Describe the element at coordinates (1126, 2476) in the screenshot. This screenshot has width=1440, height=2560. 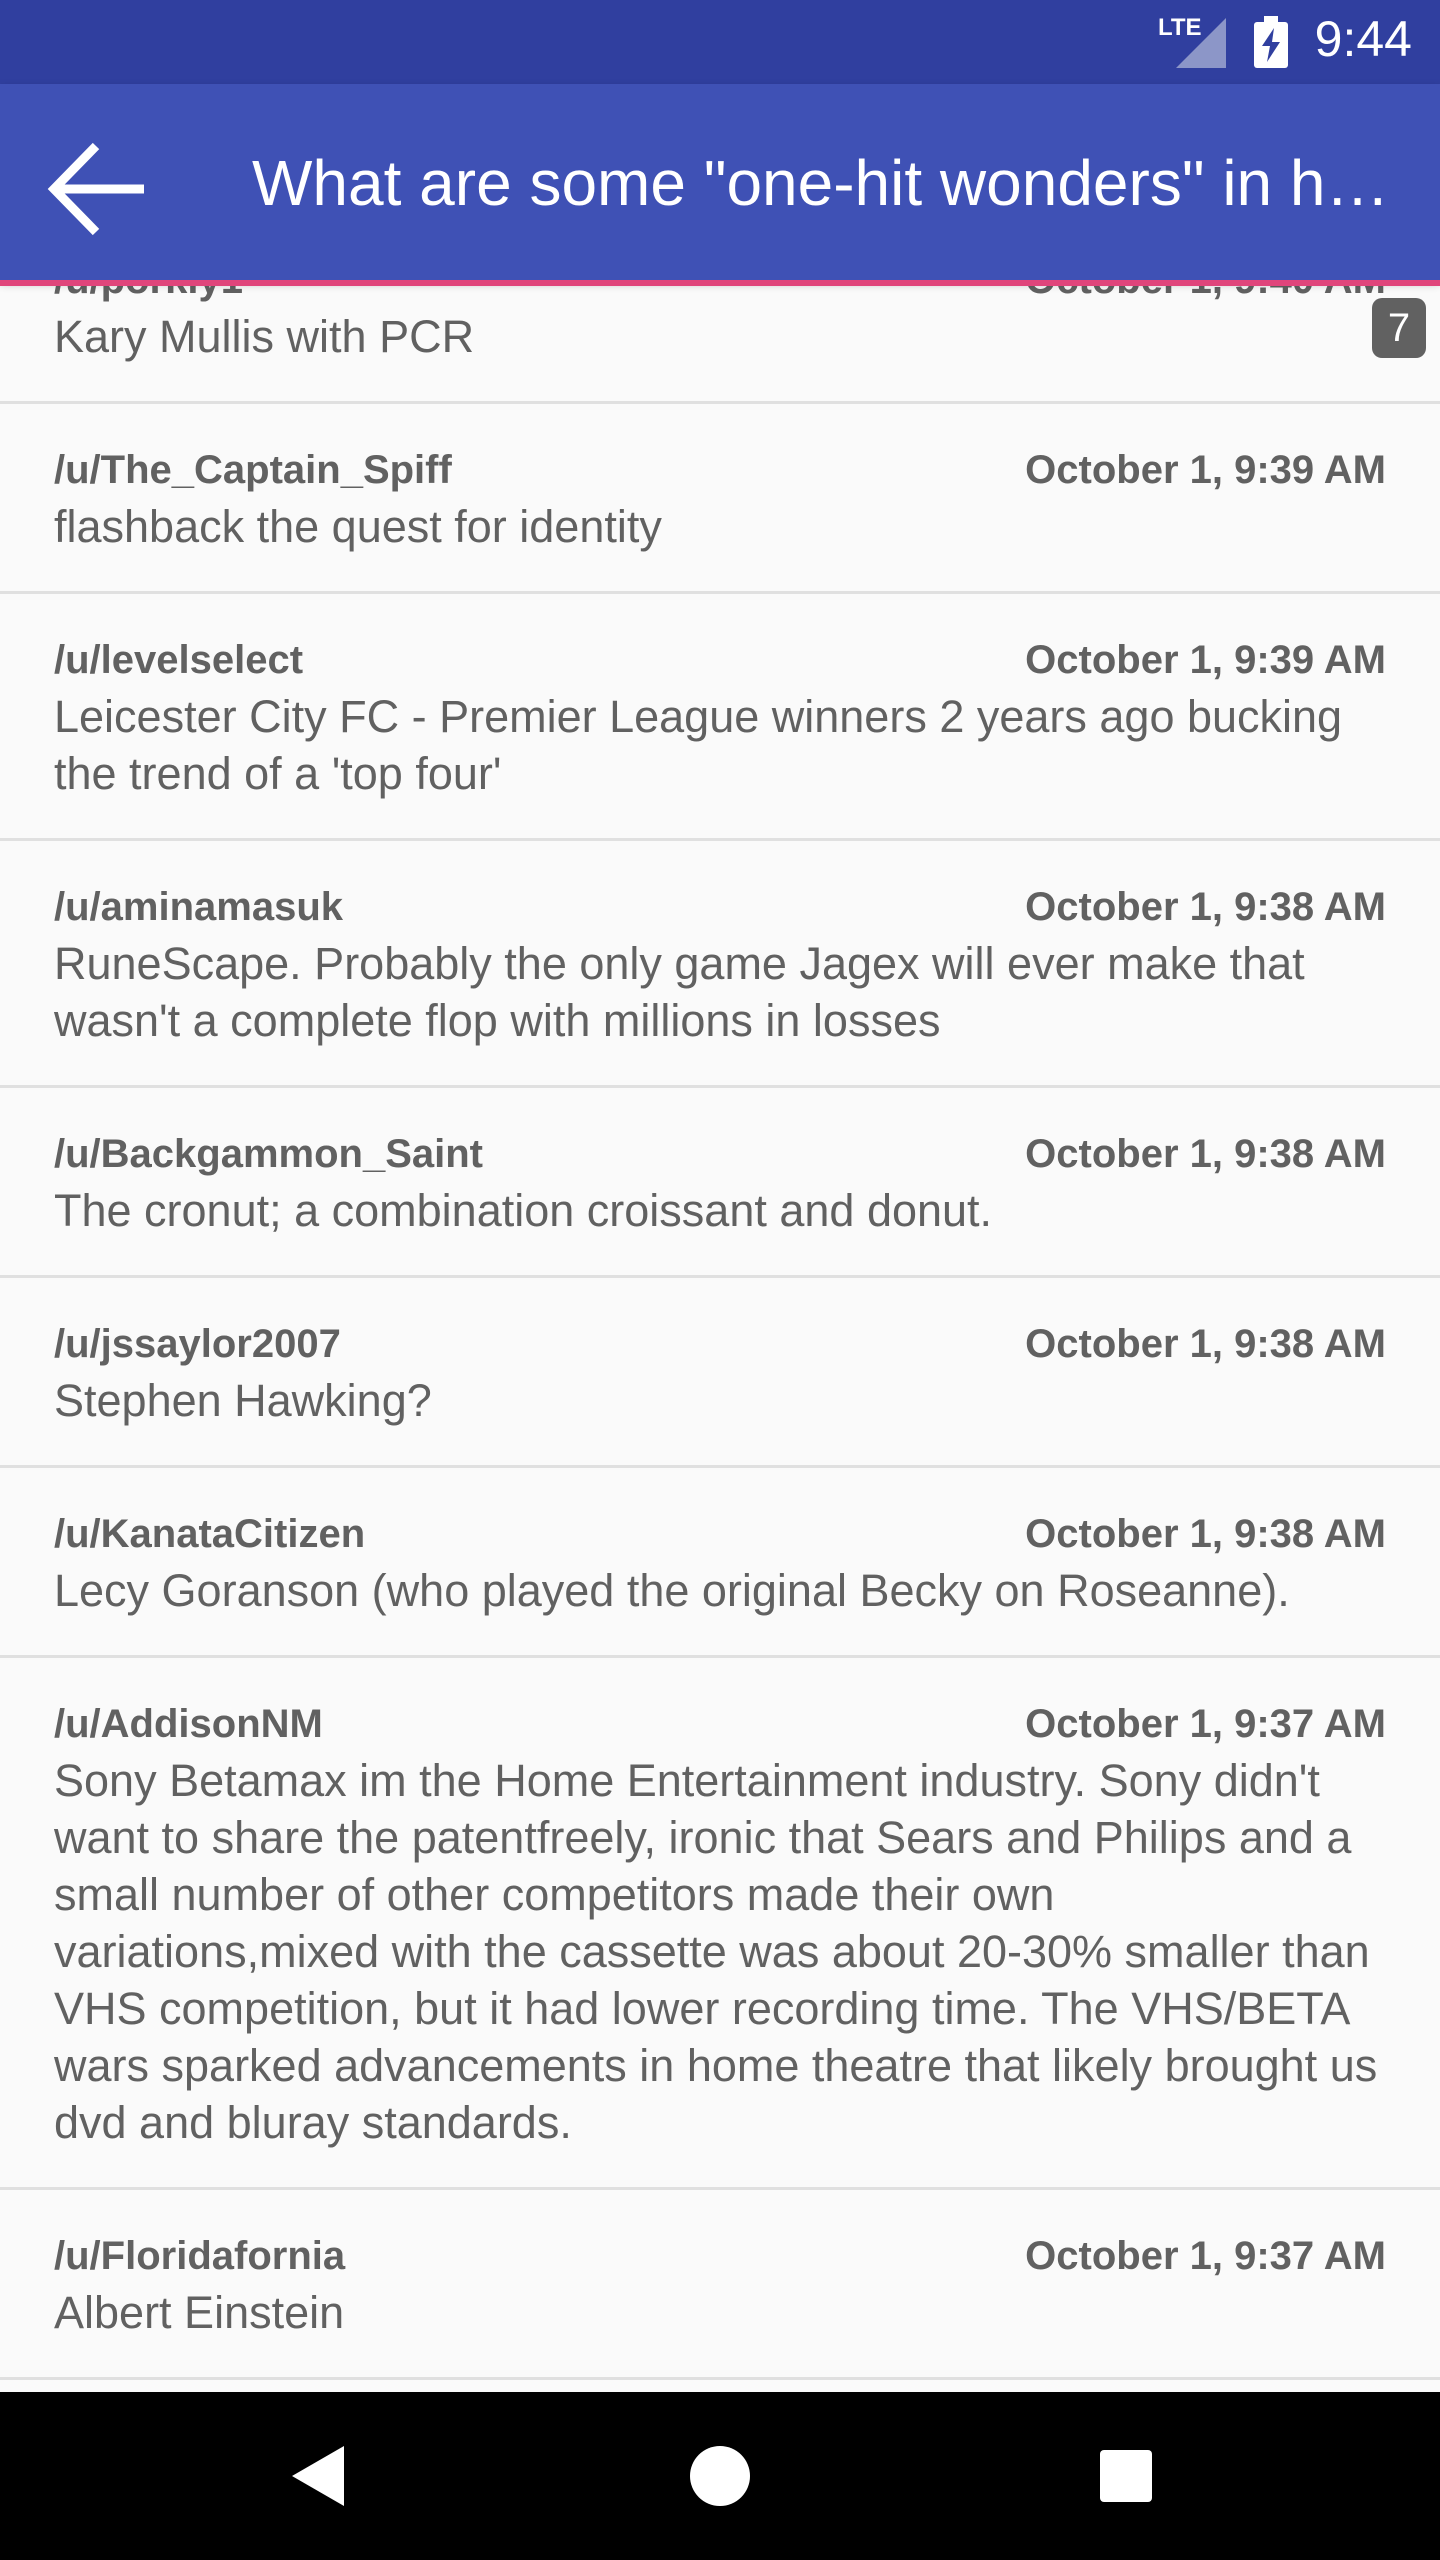
I see `recents-square-icon` at that location.